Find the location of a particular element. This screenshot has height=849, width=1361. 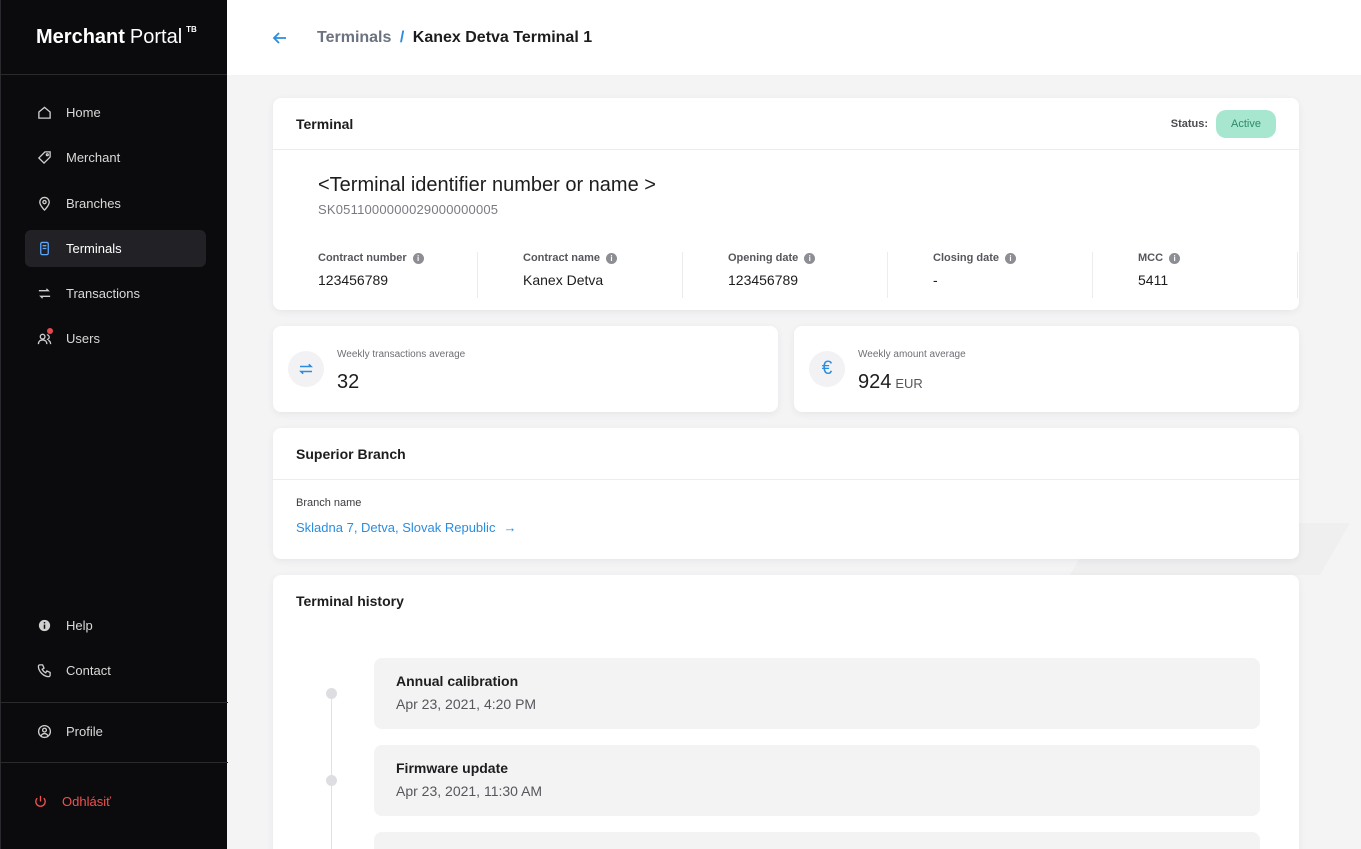

phone-icon is located at coordinates (44, 671).